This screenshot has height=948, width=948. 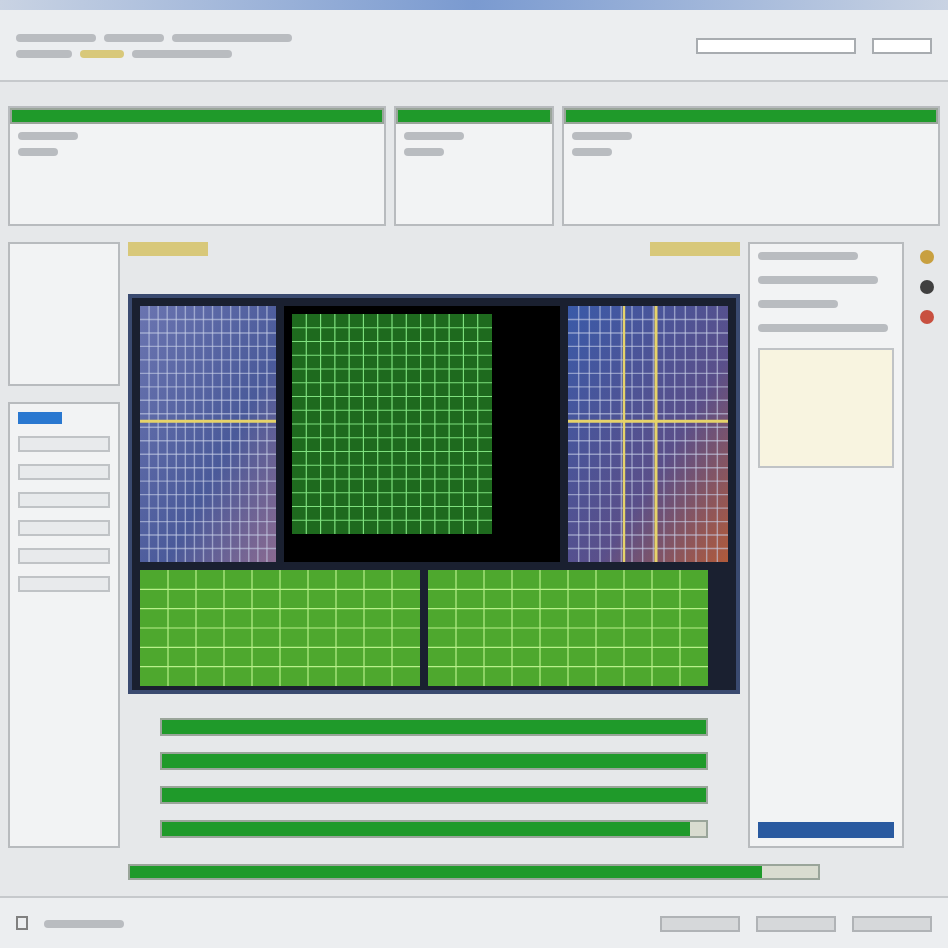 I want to click on notes-box, so click(x=826, y=408).